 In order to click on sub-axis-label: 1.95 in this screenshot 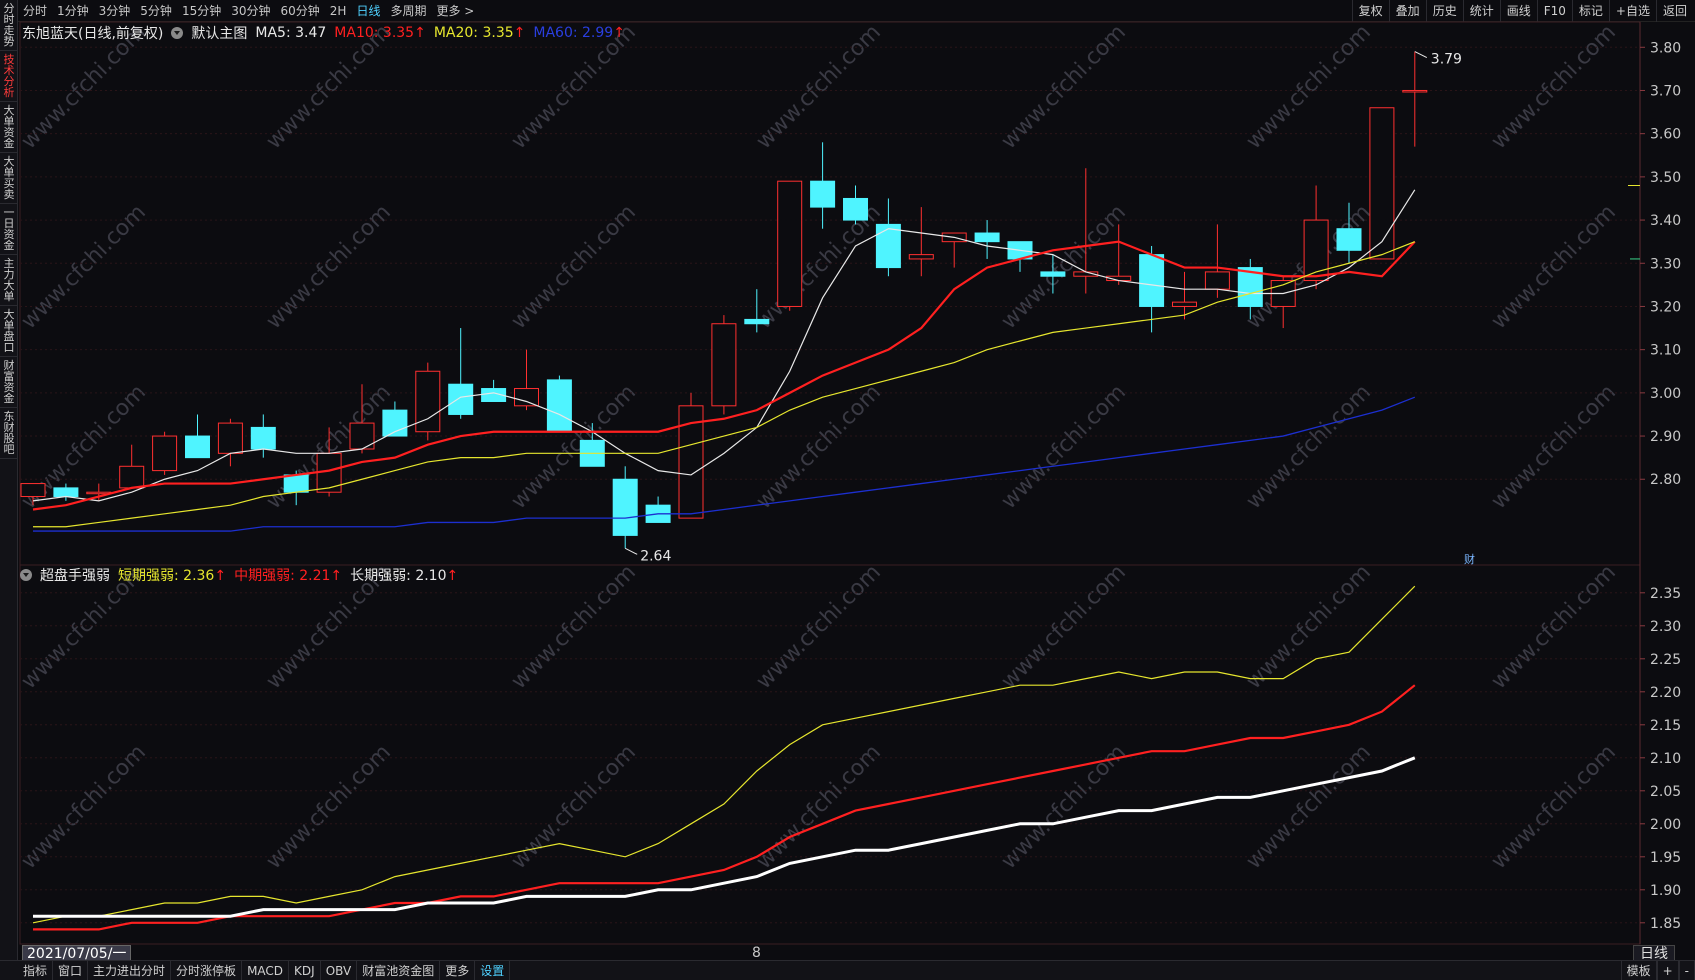, I will do `click(1665, 858)`.